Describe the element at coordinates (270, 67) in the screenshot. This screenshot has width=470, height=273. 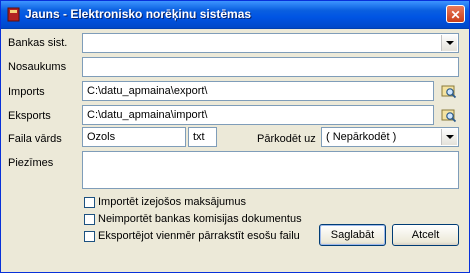
I see `name-input` at that location.